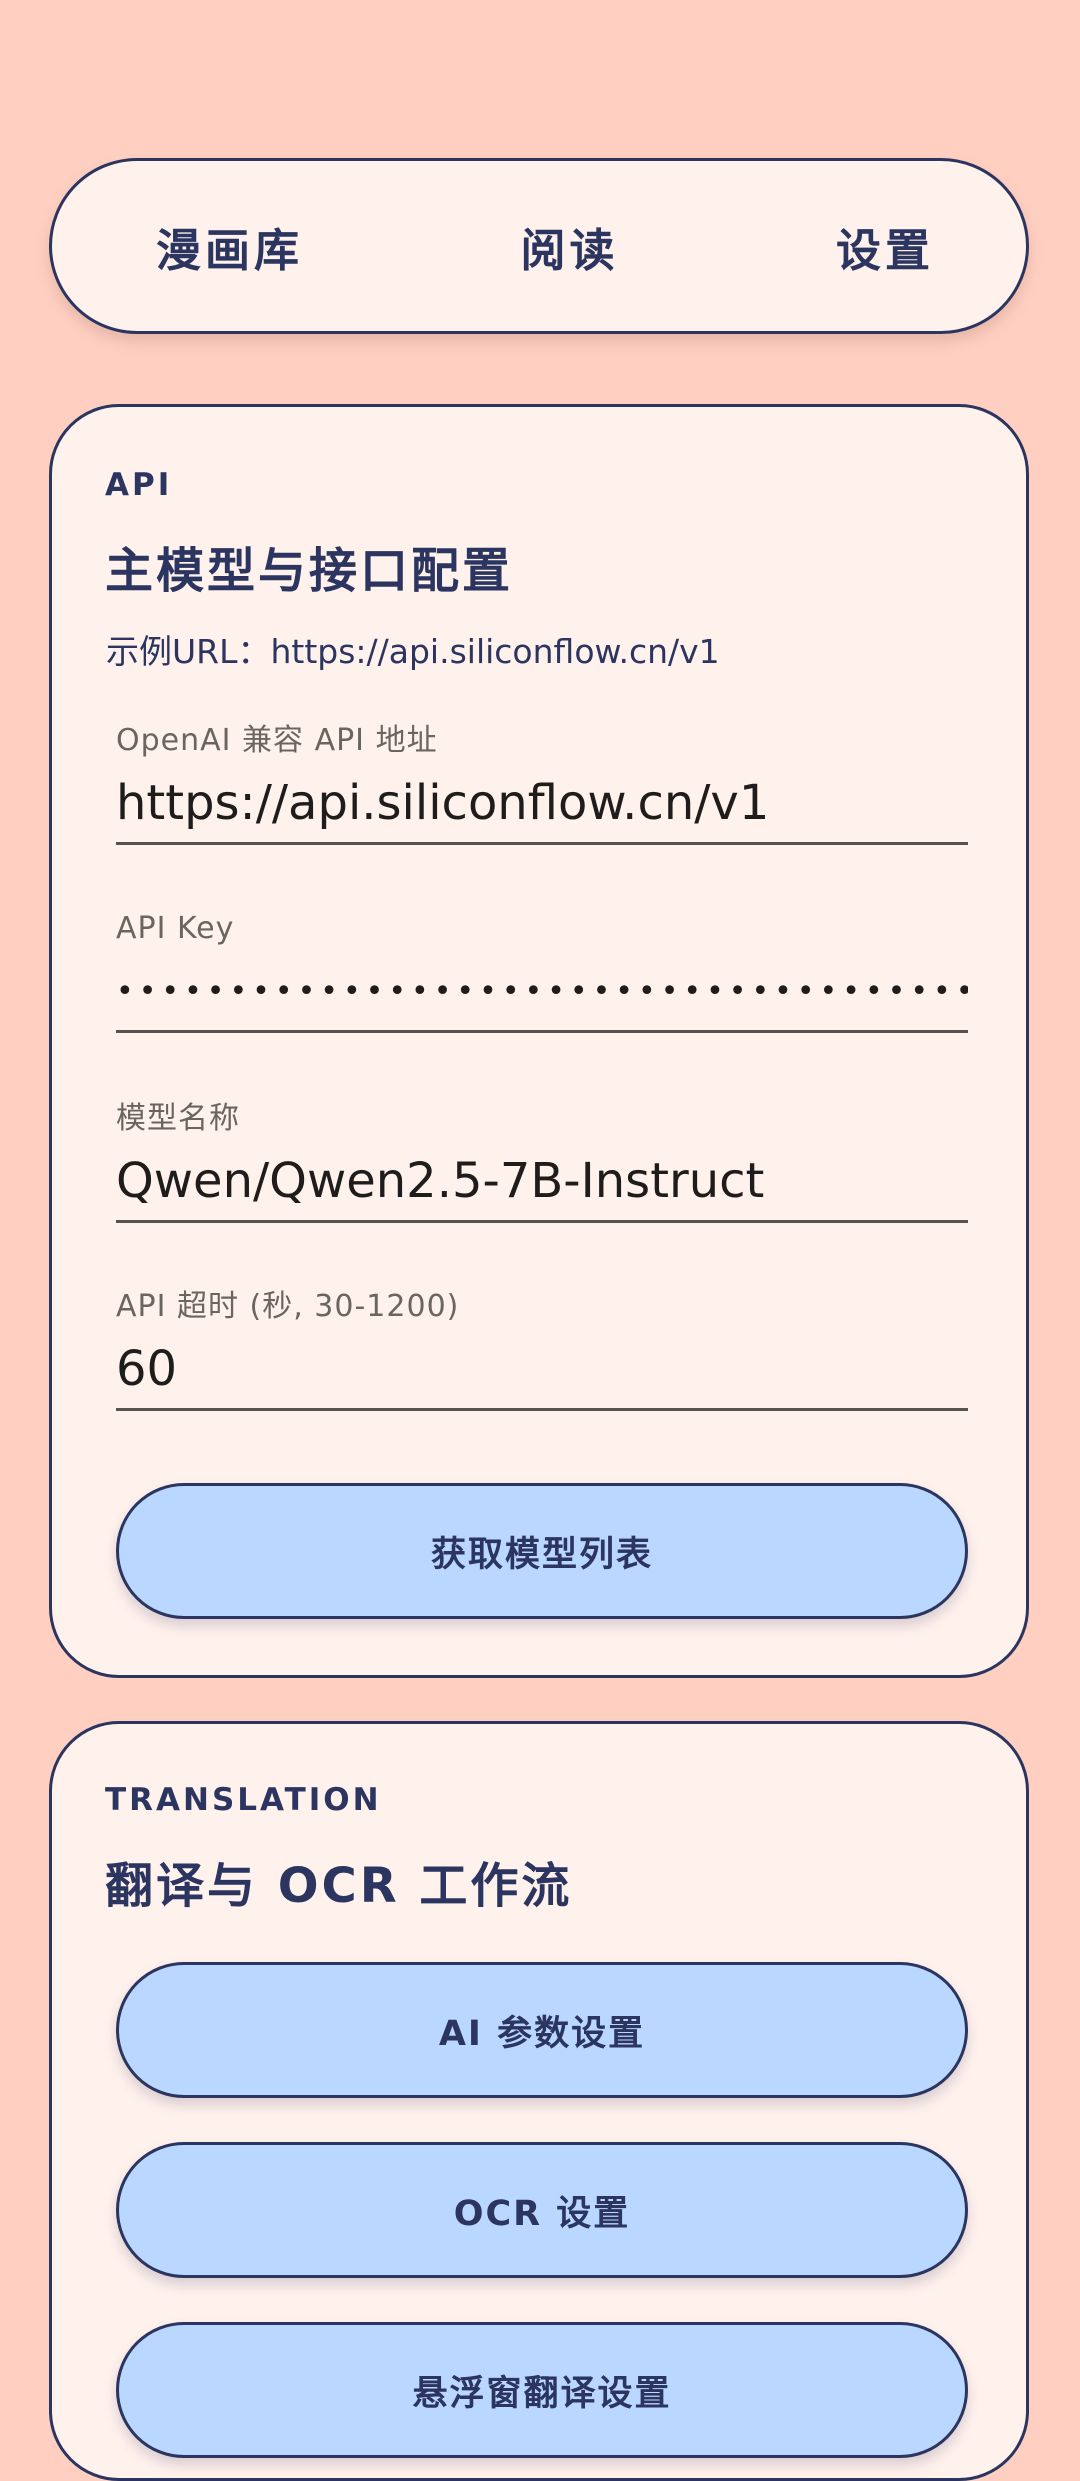 The height and width of the screenshot is (2481, 1080). What do you see at coordinates (542, 2390) in the screenshot?
I see `floating-window-settings-button: 悬浮窗翻译设置` at bounding box center [542, 2390].